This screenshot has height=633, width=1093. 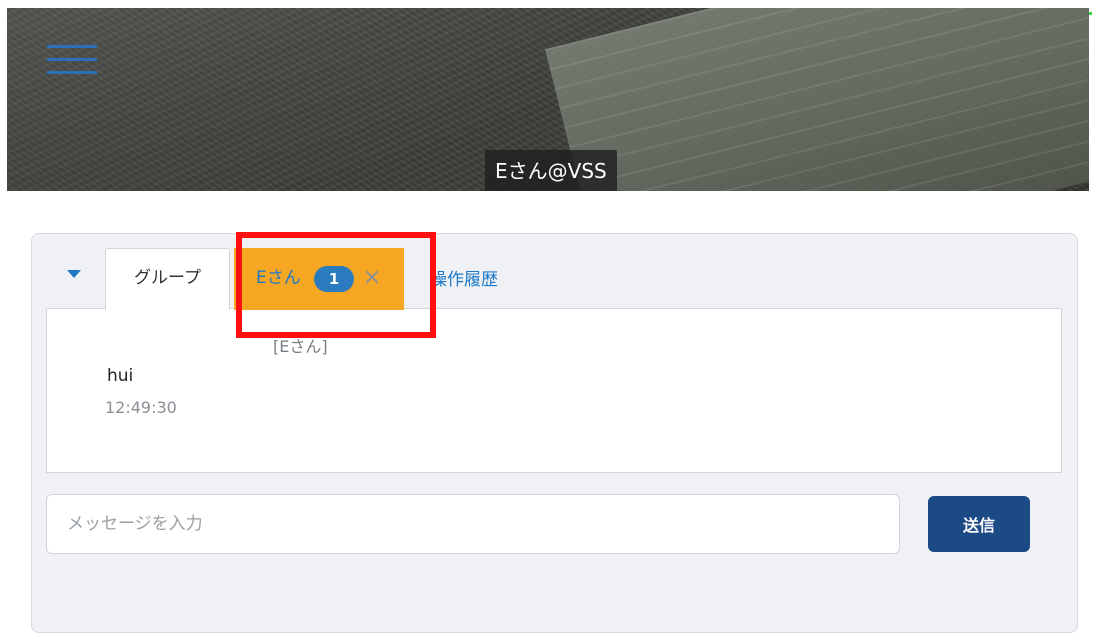 I want to click on tab-private-chat: Eさん 1 ×, so click(x=319, y=279).